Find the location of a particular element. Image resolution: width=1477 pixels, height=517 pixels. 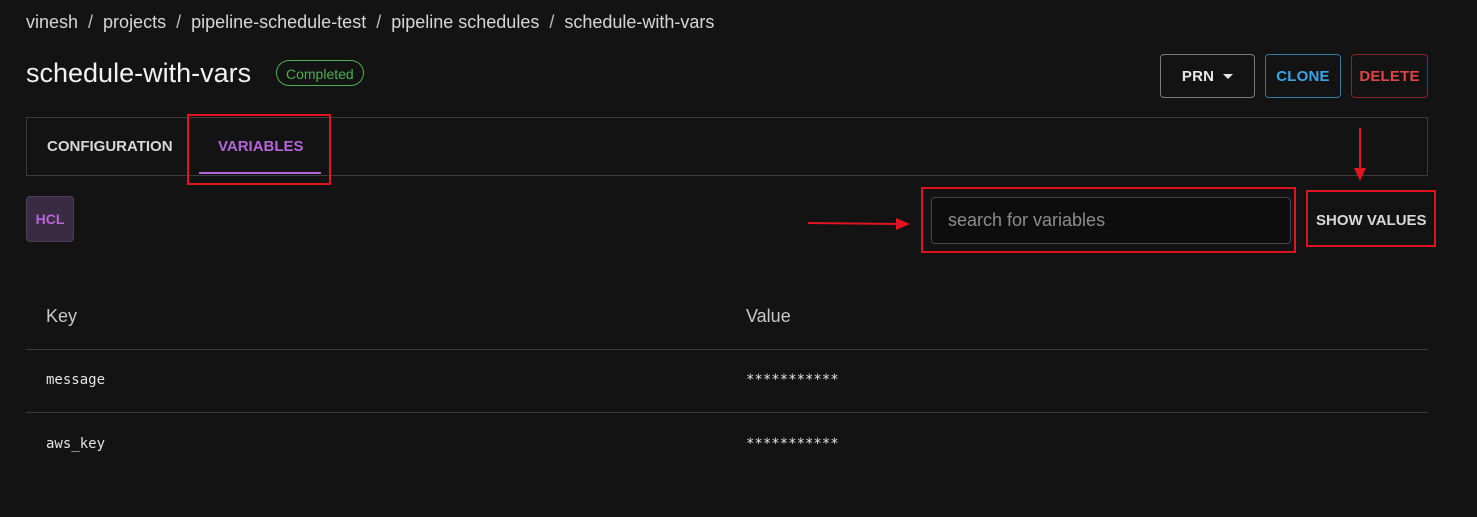

arrow-right-icon is located at coordinates (858, 224).